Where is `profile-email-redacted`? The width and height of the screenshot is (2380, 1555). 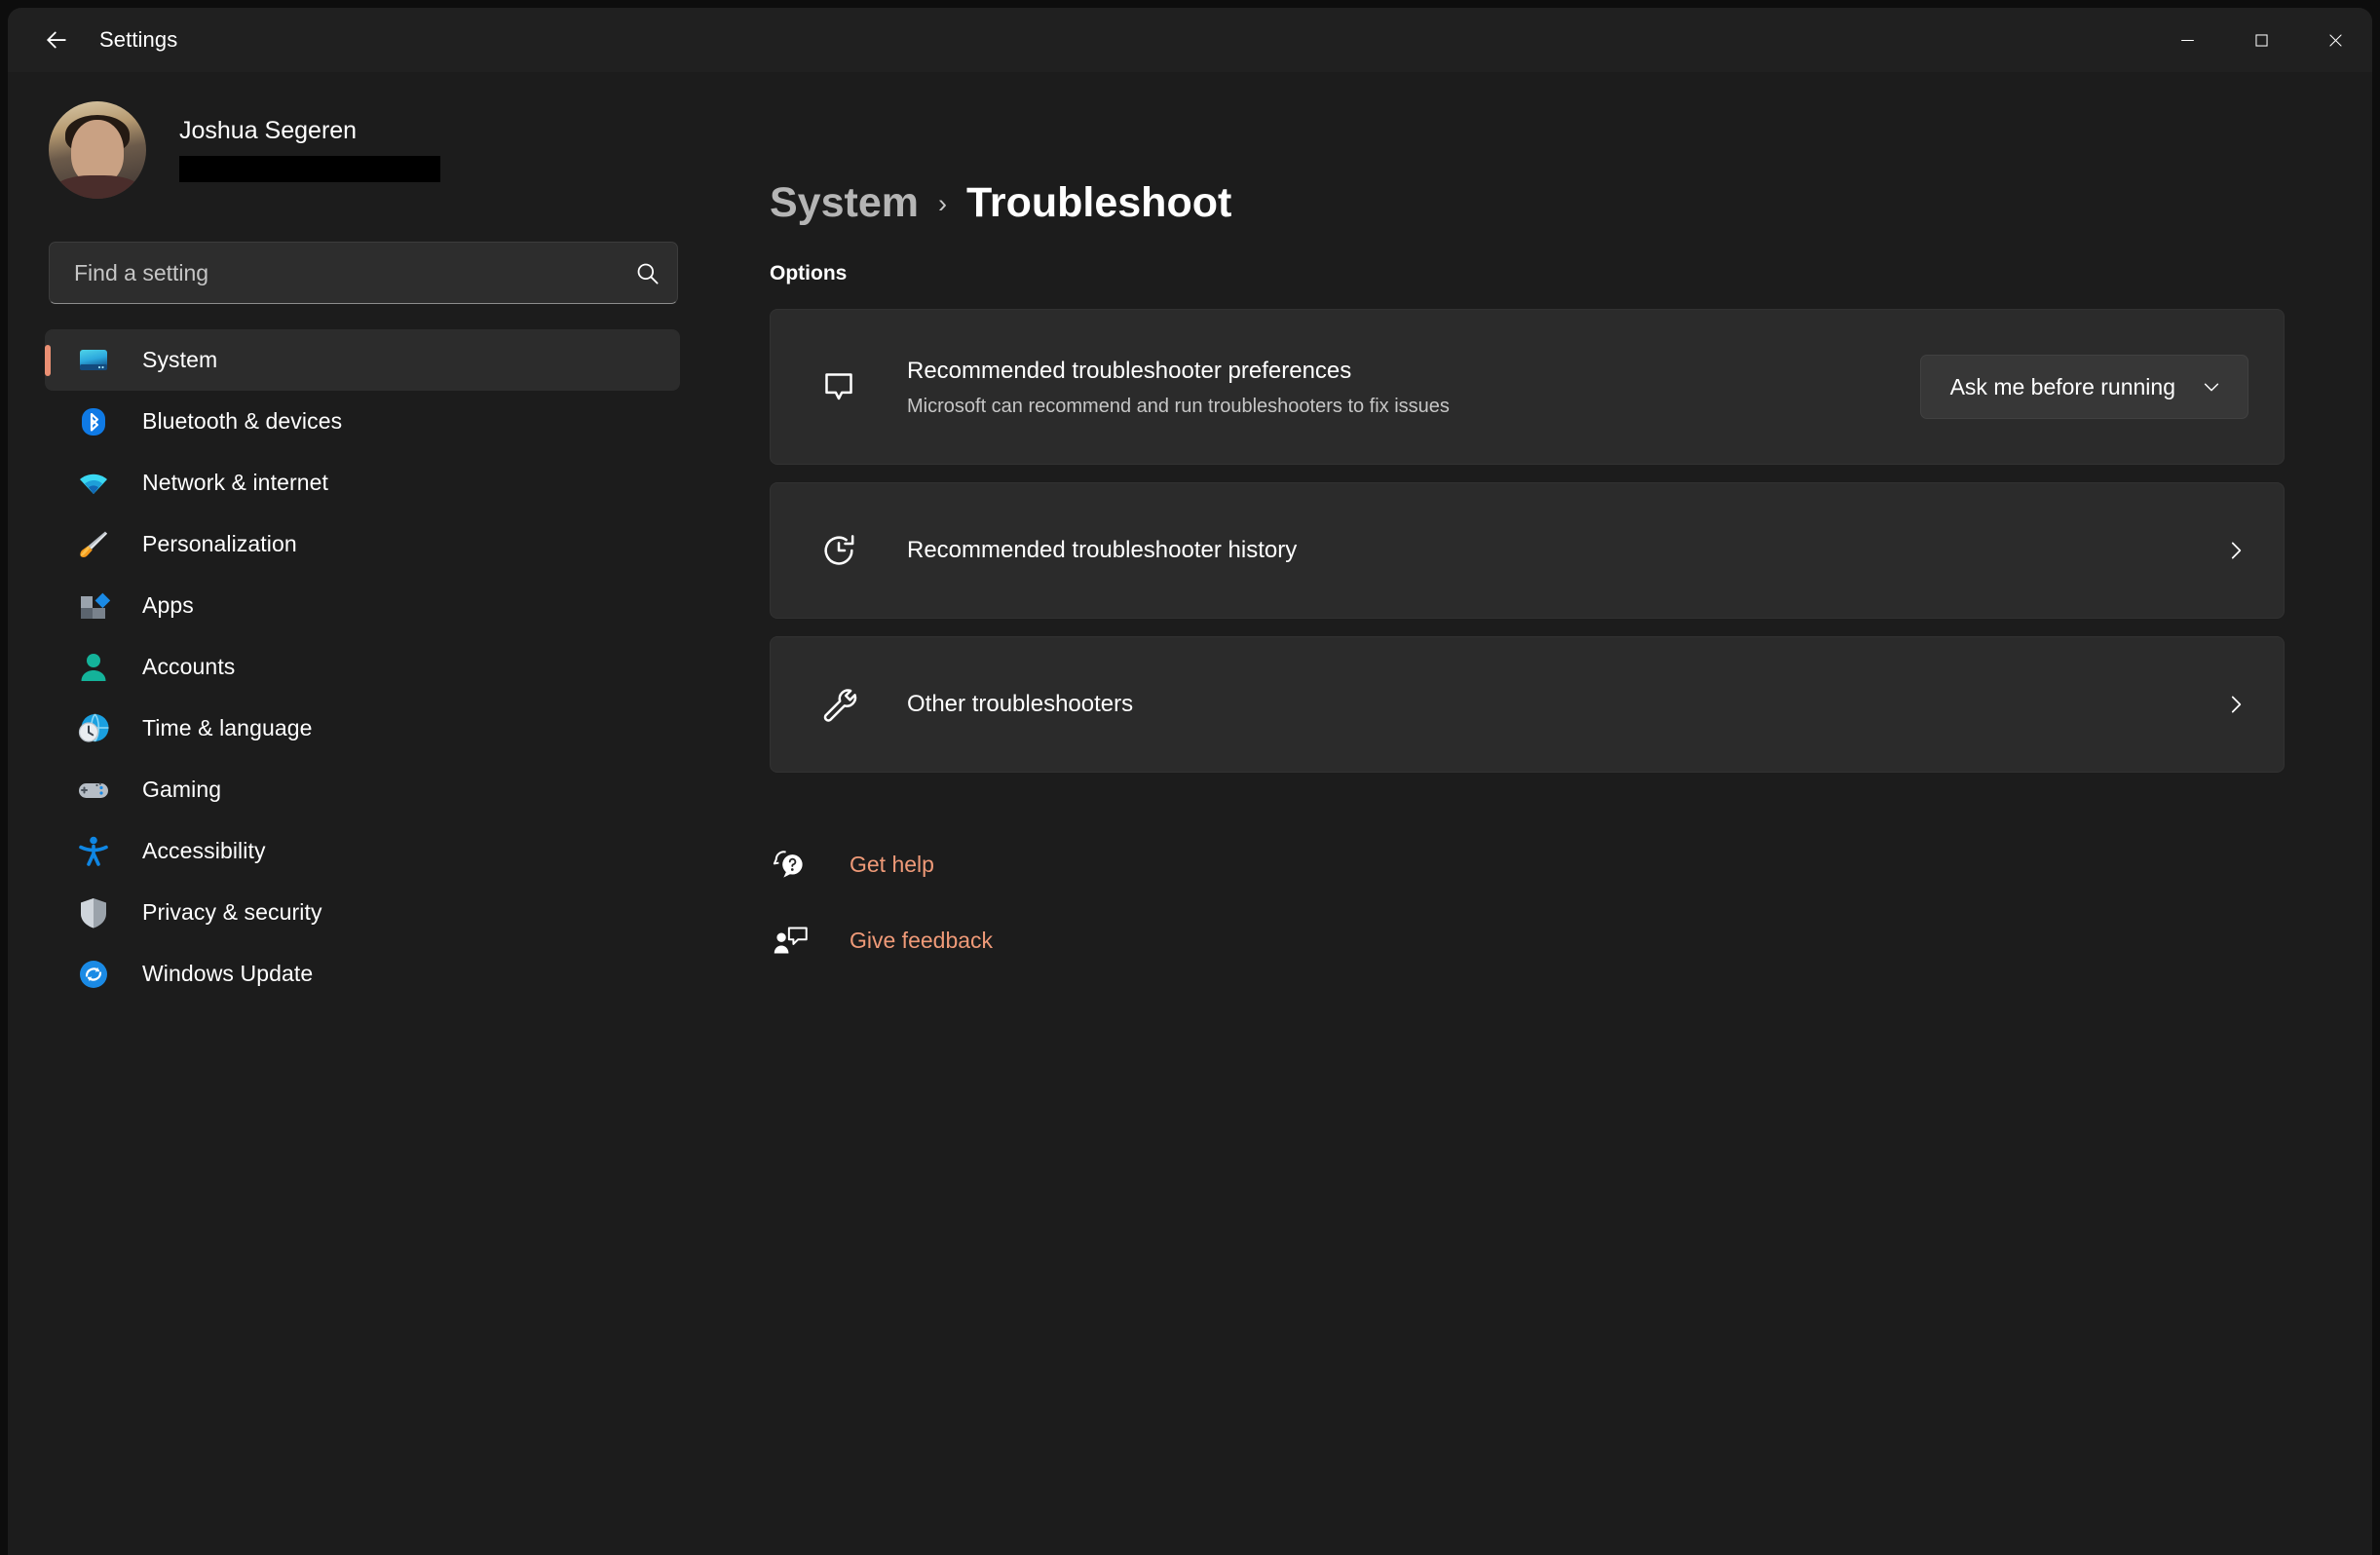 profile-email-redacted is located at coordinates (309, 168).